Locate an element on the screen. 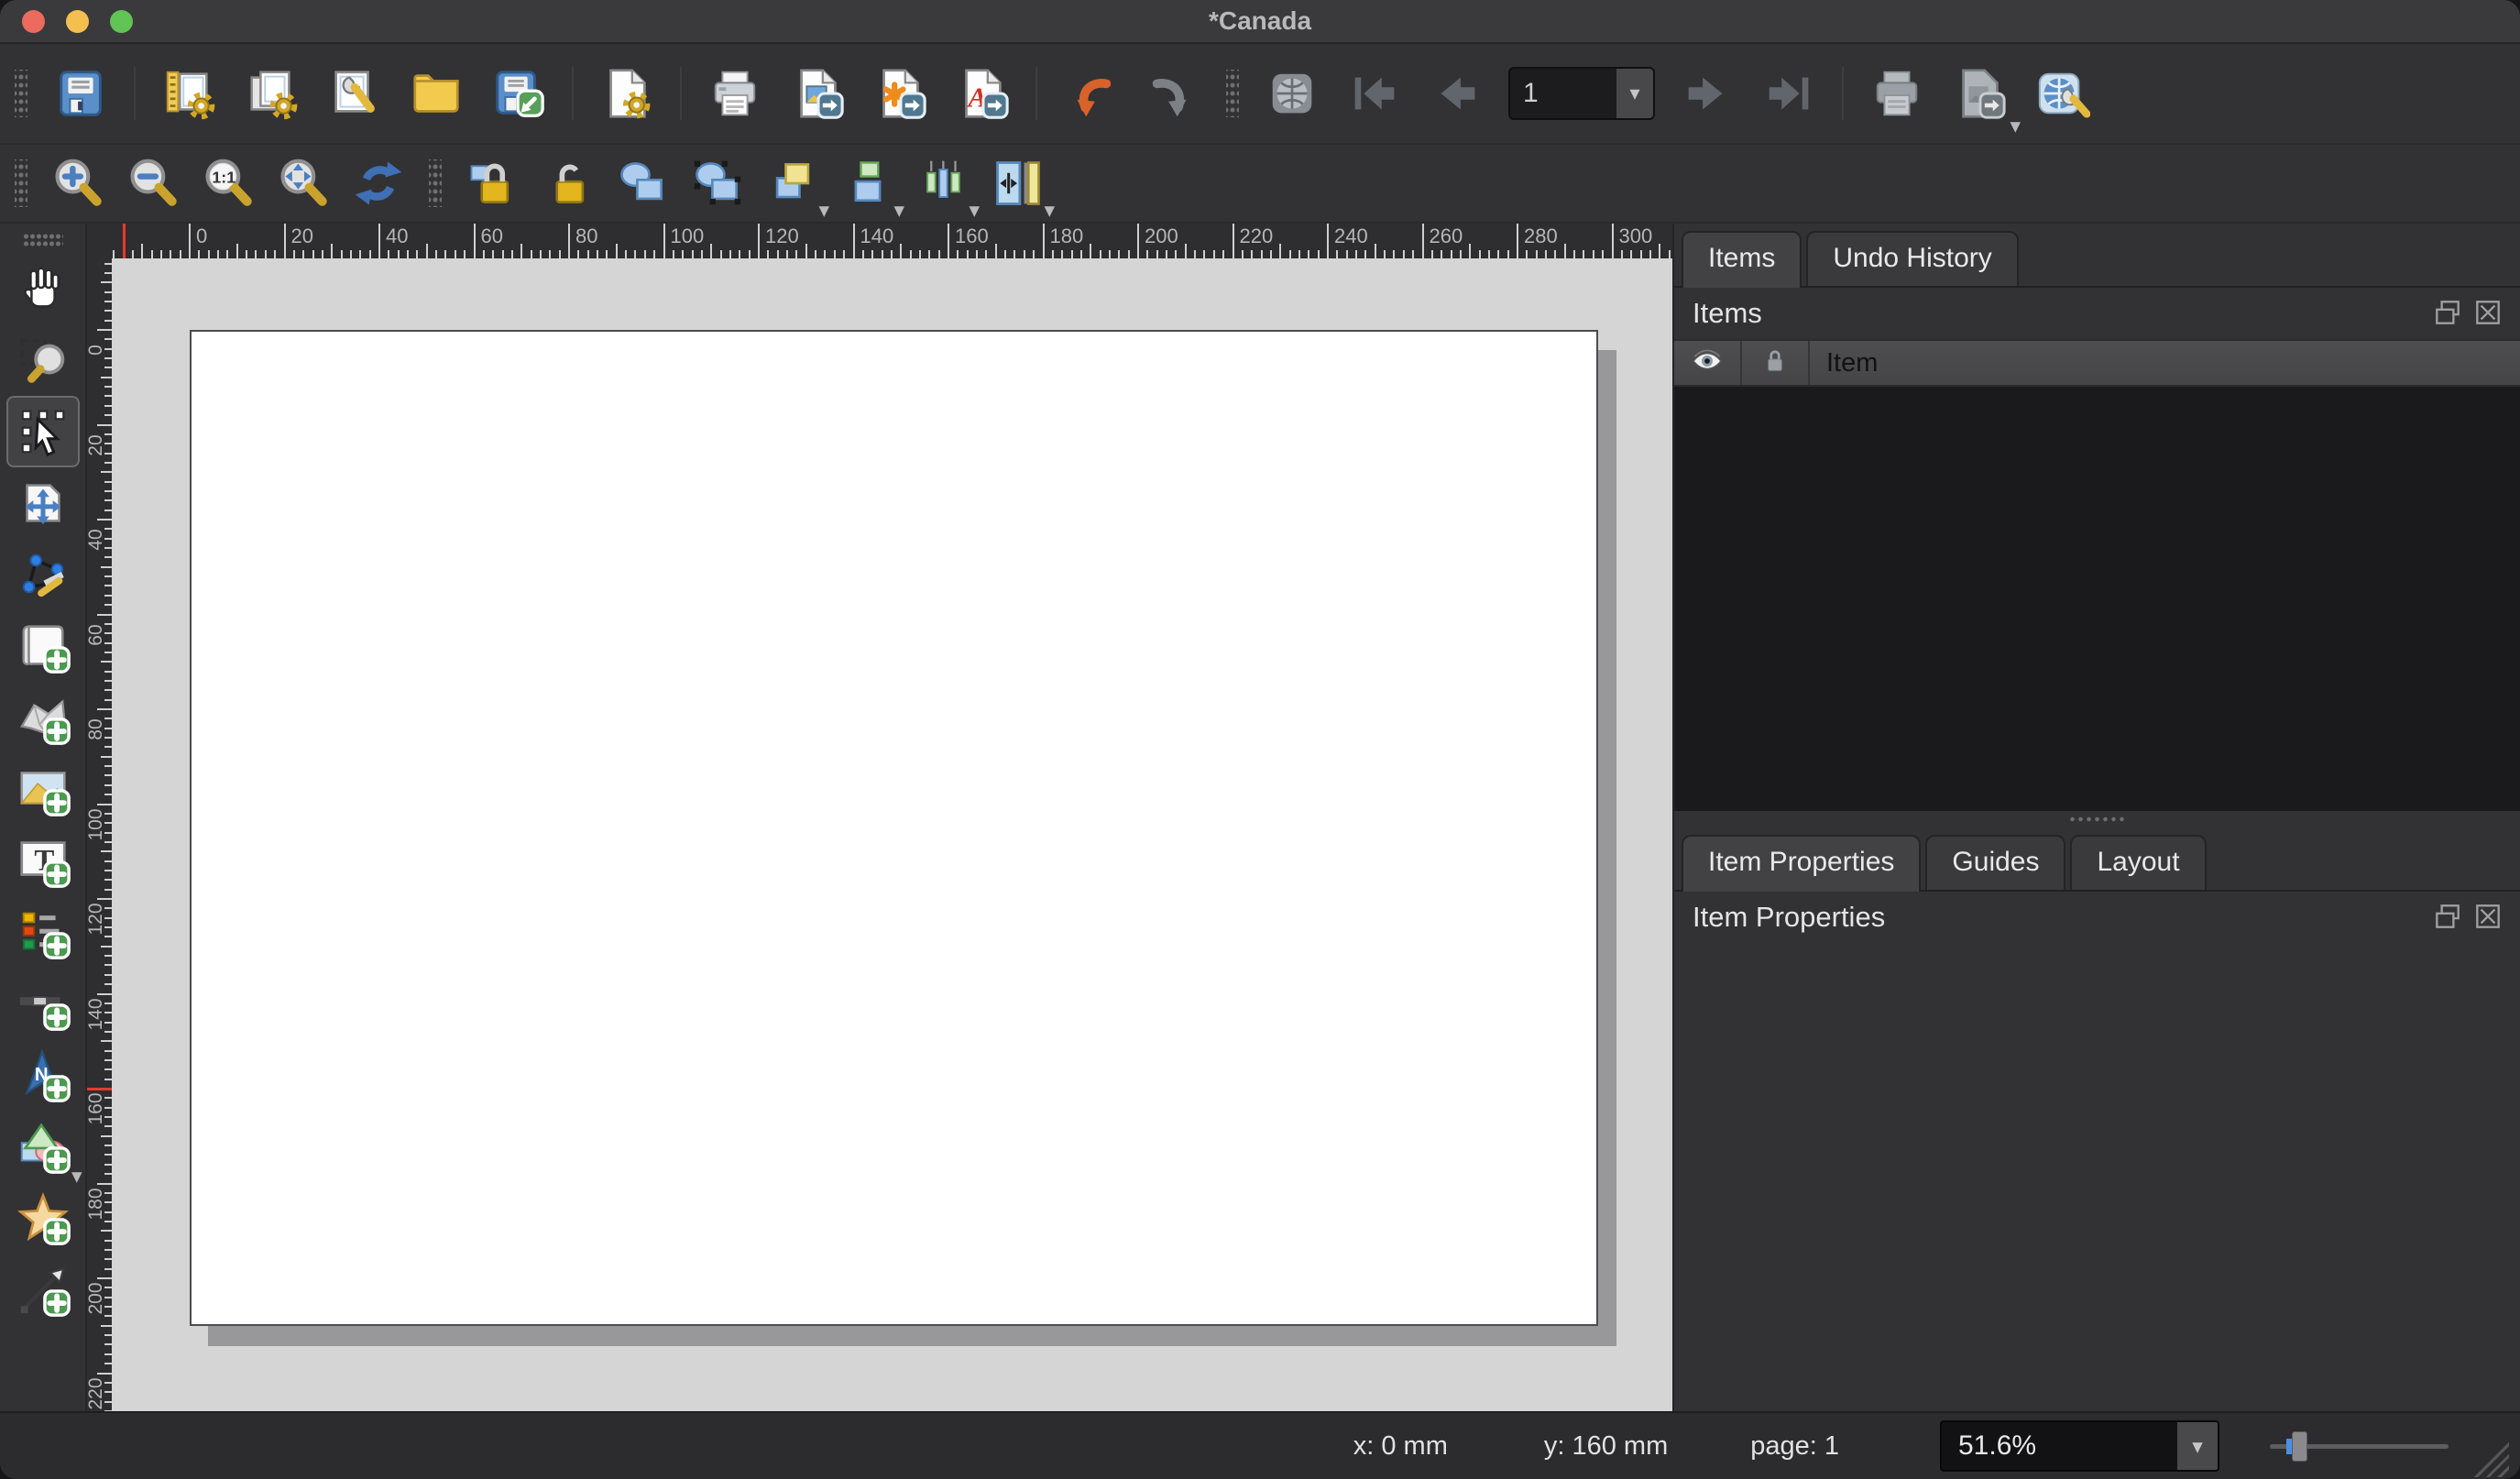 This screenshot has height=1479, width=2520. add-scale-bar-button is located at coordinates (43, 1003).